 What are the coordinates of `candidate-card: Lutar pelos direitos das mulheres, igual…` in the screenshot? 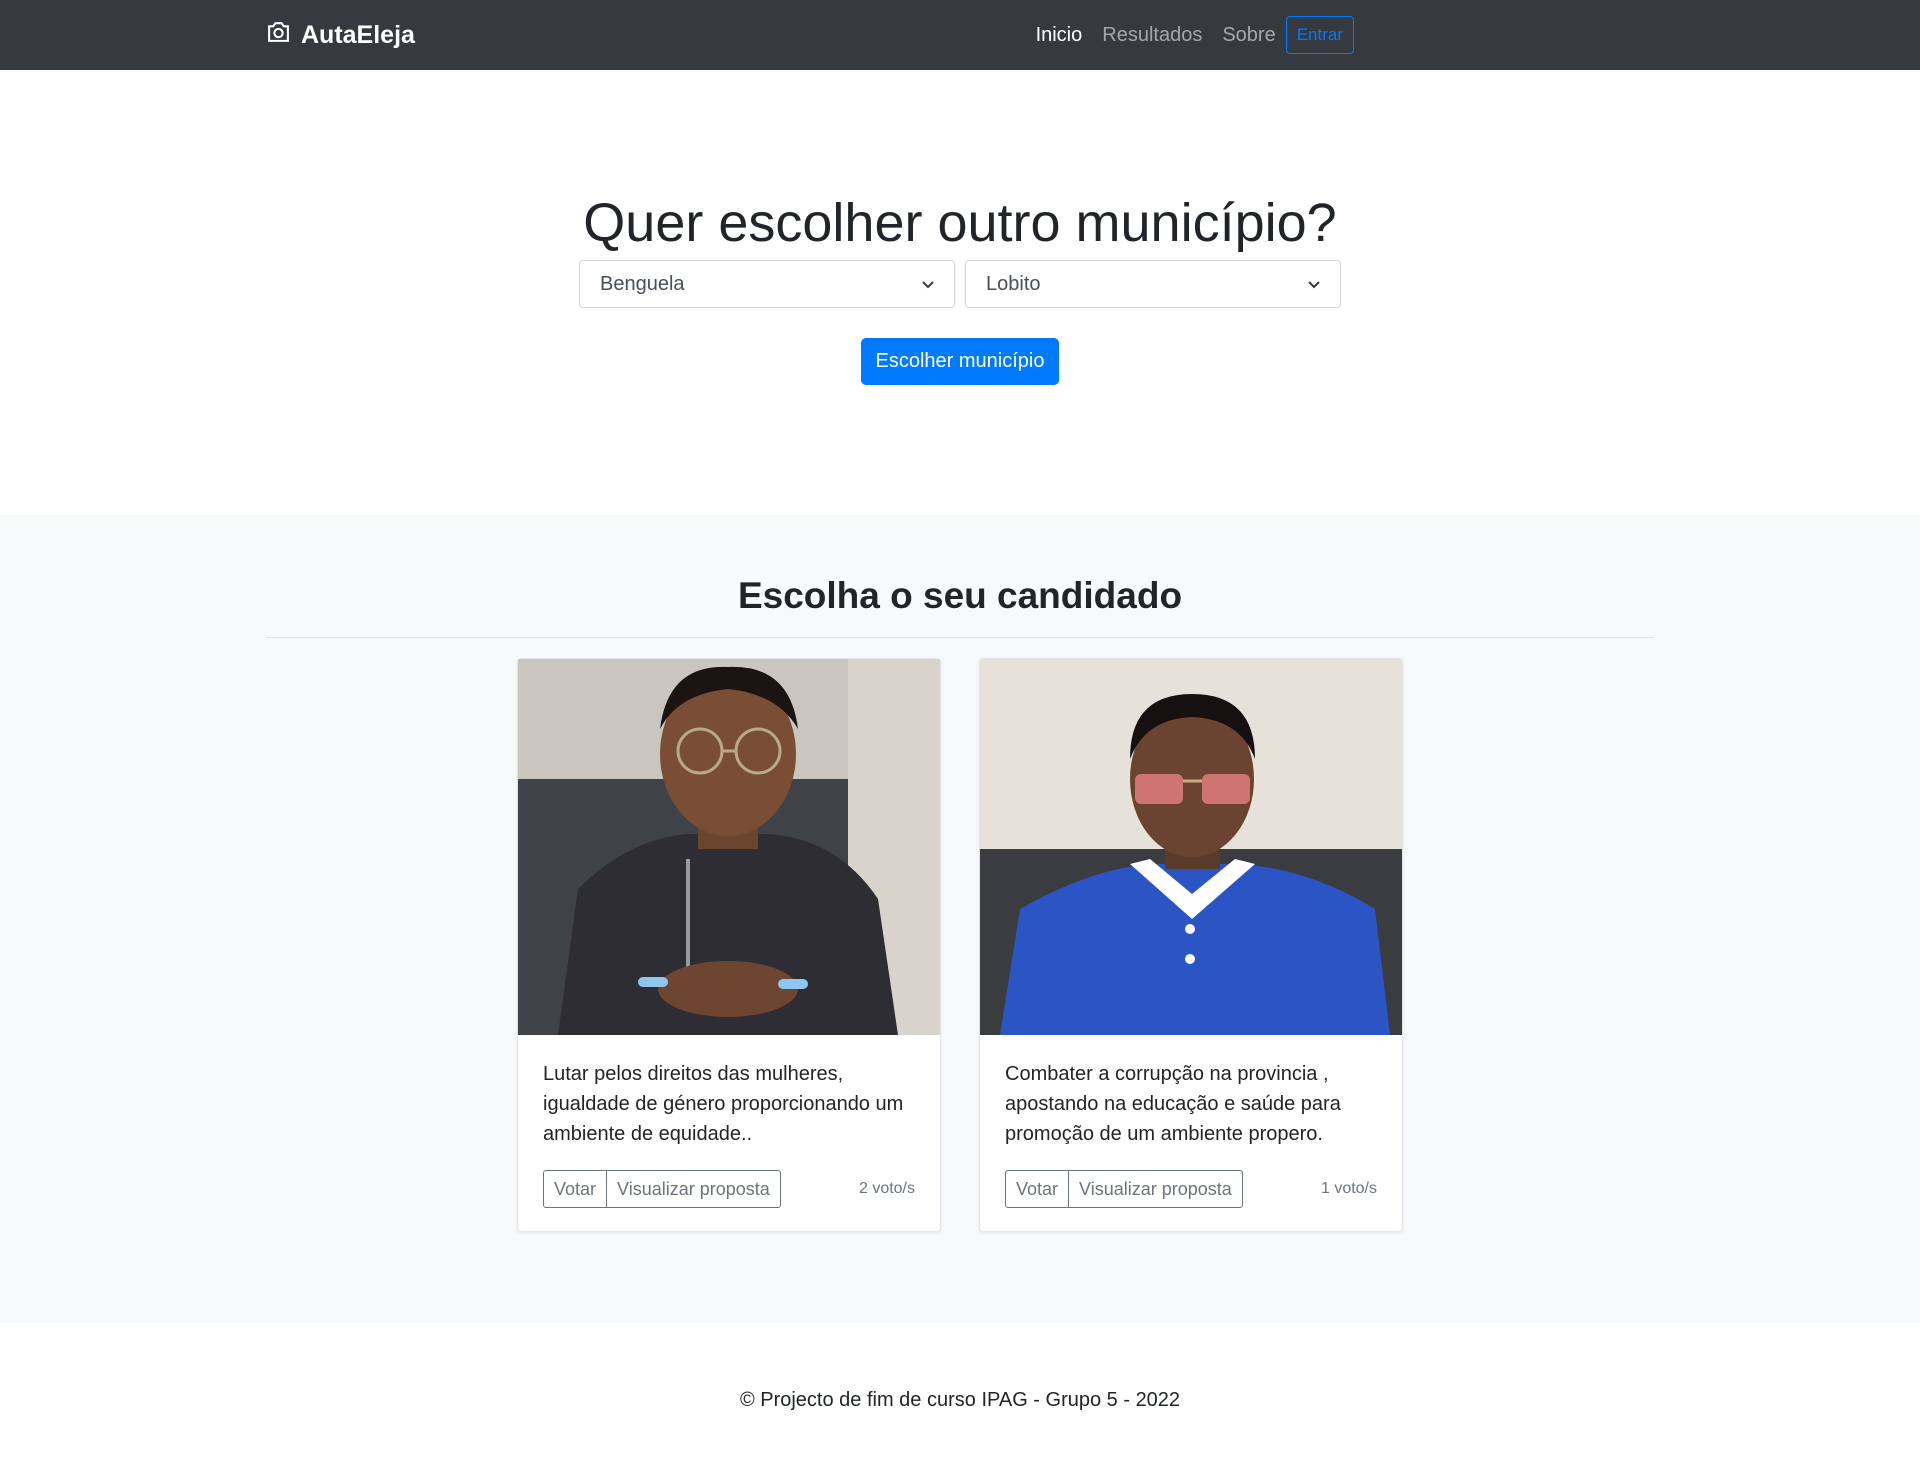 It's located at (729, 945).